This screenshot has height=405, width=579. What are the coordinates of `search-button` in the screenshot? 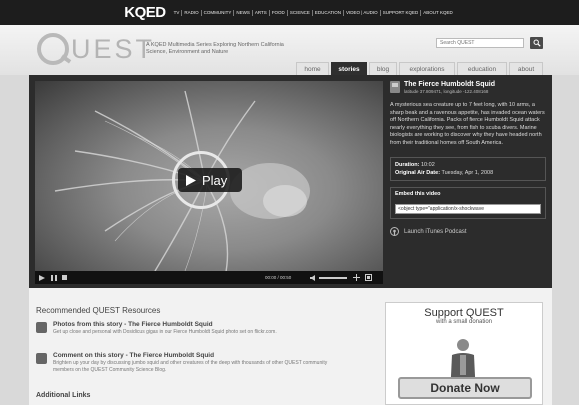 It's located at (536, 43).